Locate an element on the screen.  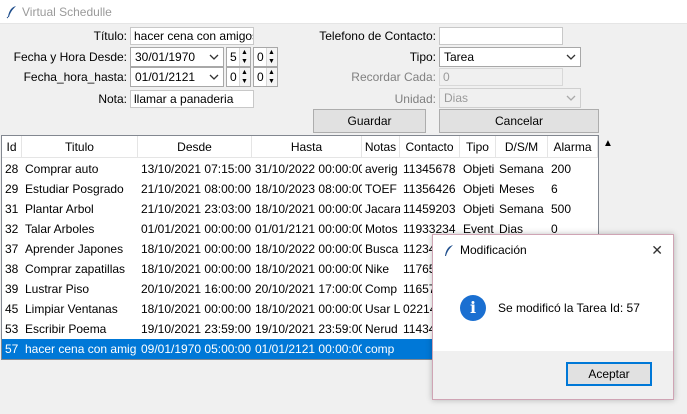
recordar-input: 0 is located at coordinates (501, 77).